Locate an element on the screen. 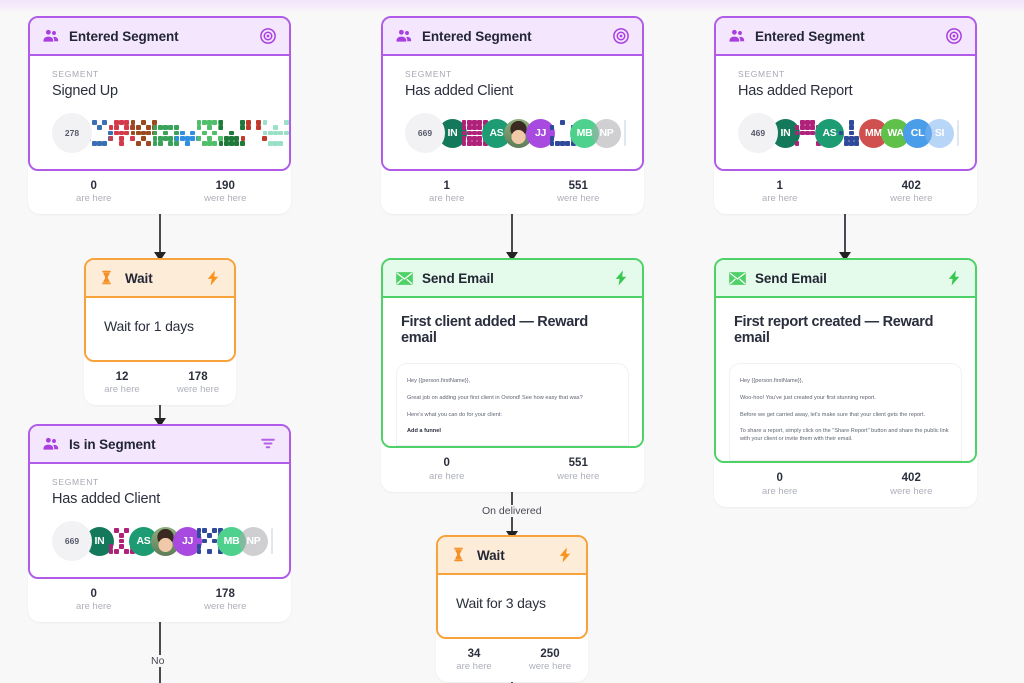  stat-are-here: 12 are here is located at coordinates (122, 382).